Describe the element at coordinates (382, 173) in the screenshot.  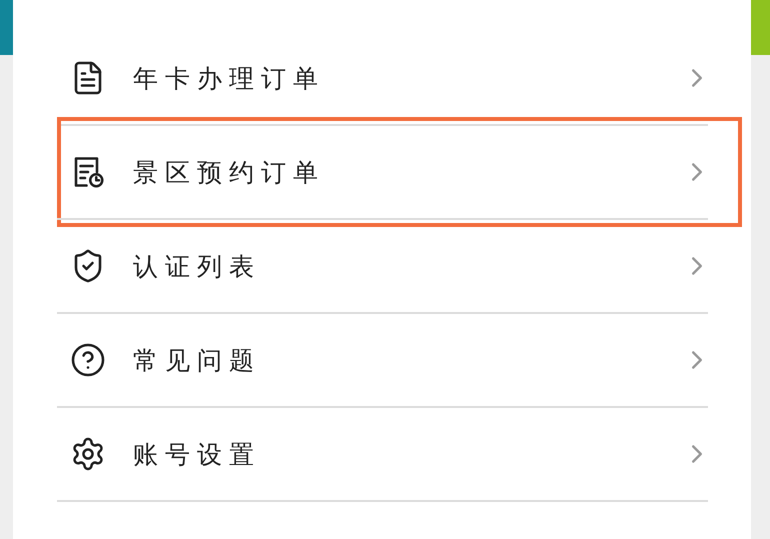
I see `menu-item: 景区预约订单` at that location.